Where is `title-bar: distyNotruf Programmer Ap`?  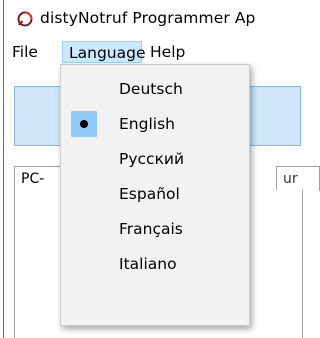 title-bar: distyNotruf Programmer Ap is located at coordinates (153, 19).